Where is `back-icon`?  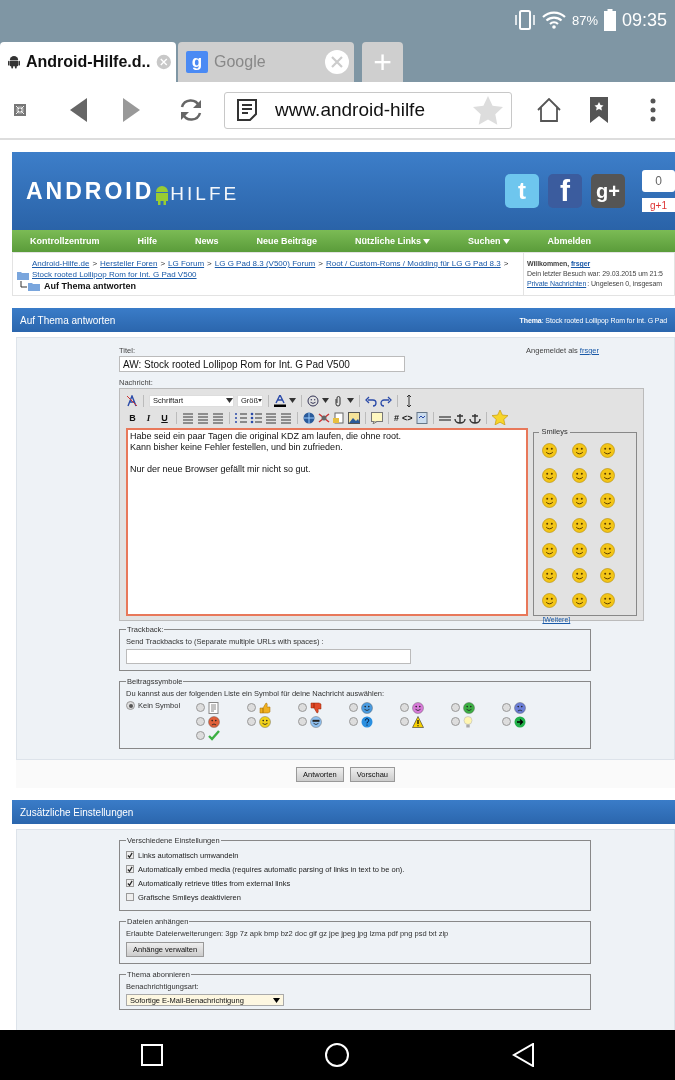
back-icon is located at coordinates (522, 1055).